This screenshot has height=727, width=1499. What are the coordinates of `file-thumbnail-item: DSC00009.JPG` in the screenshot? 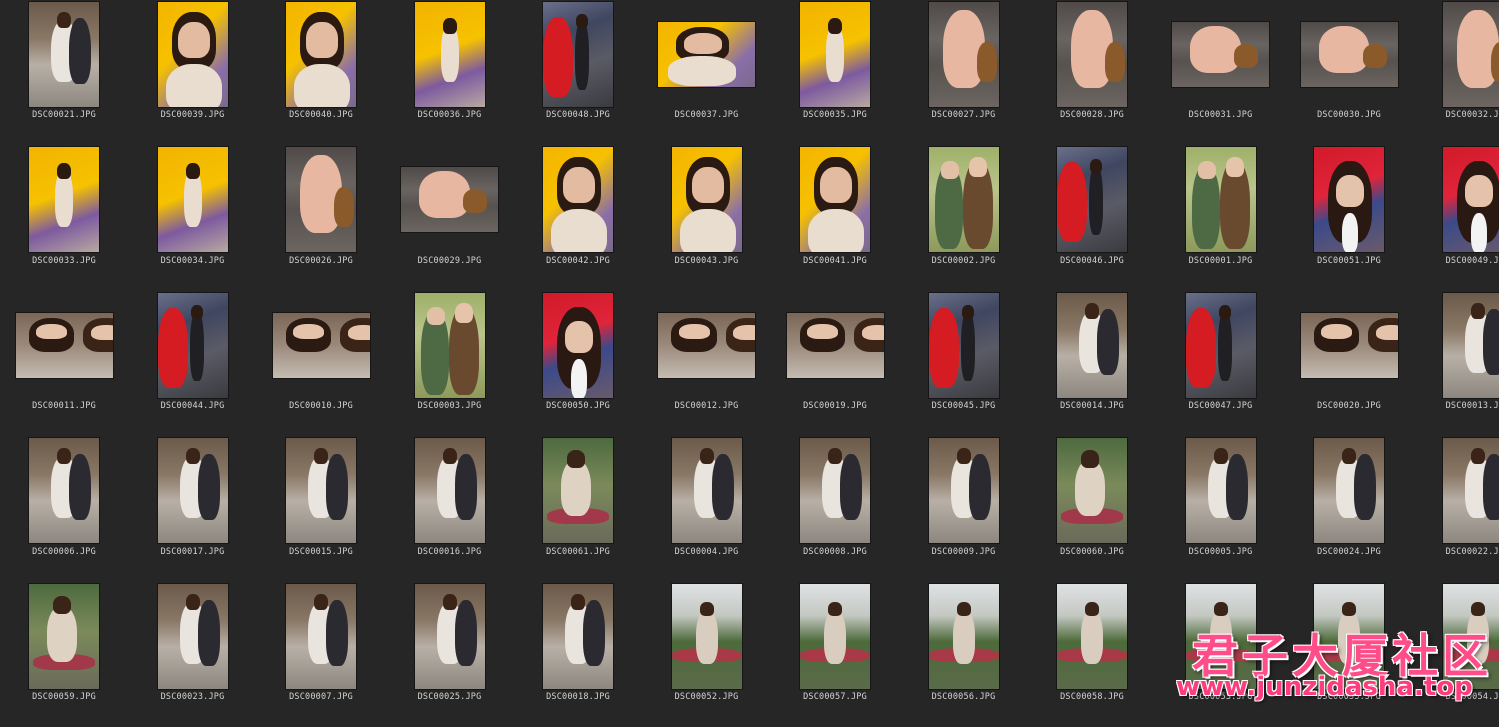 It's located at (964, 509).